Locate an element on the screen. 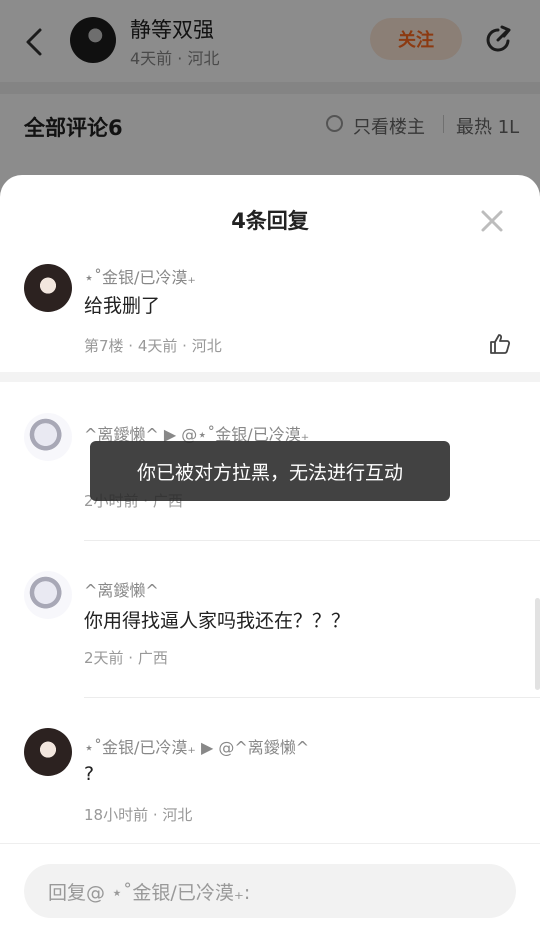 Image resolution: width=540 pixels, height=938 pixels. close-icon is located at coordinates (492, 221).